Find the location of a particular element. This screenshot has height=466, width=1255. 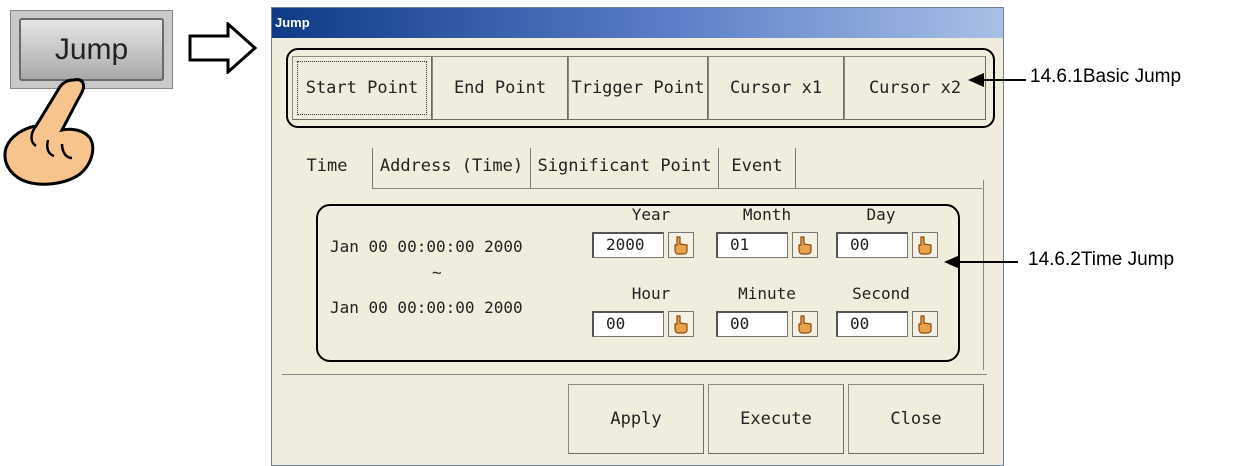

tab-event-label: Event is located at coordinates (757, 166).